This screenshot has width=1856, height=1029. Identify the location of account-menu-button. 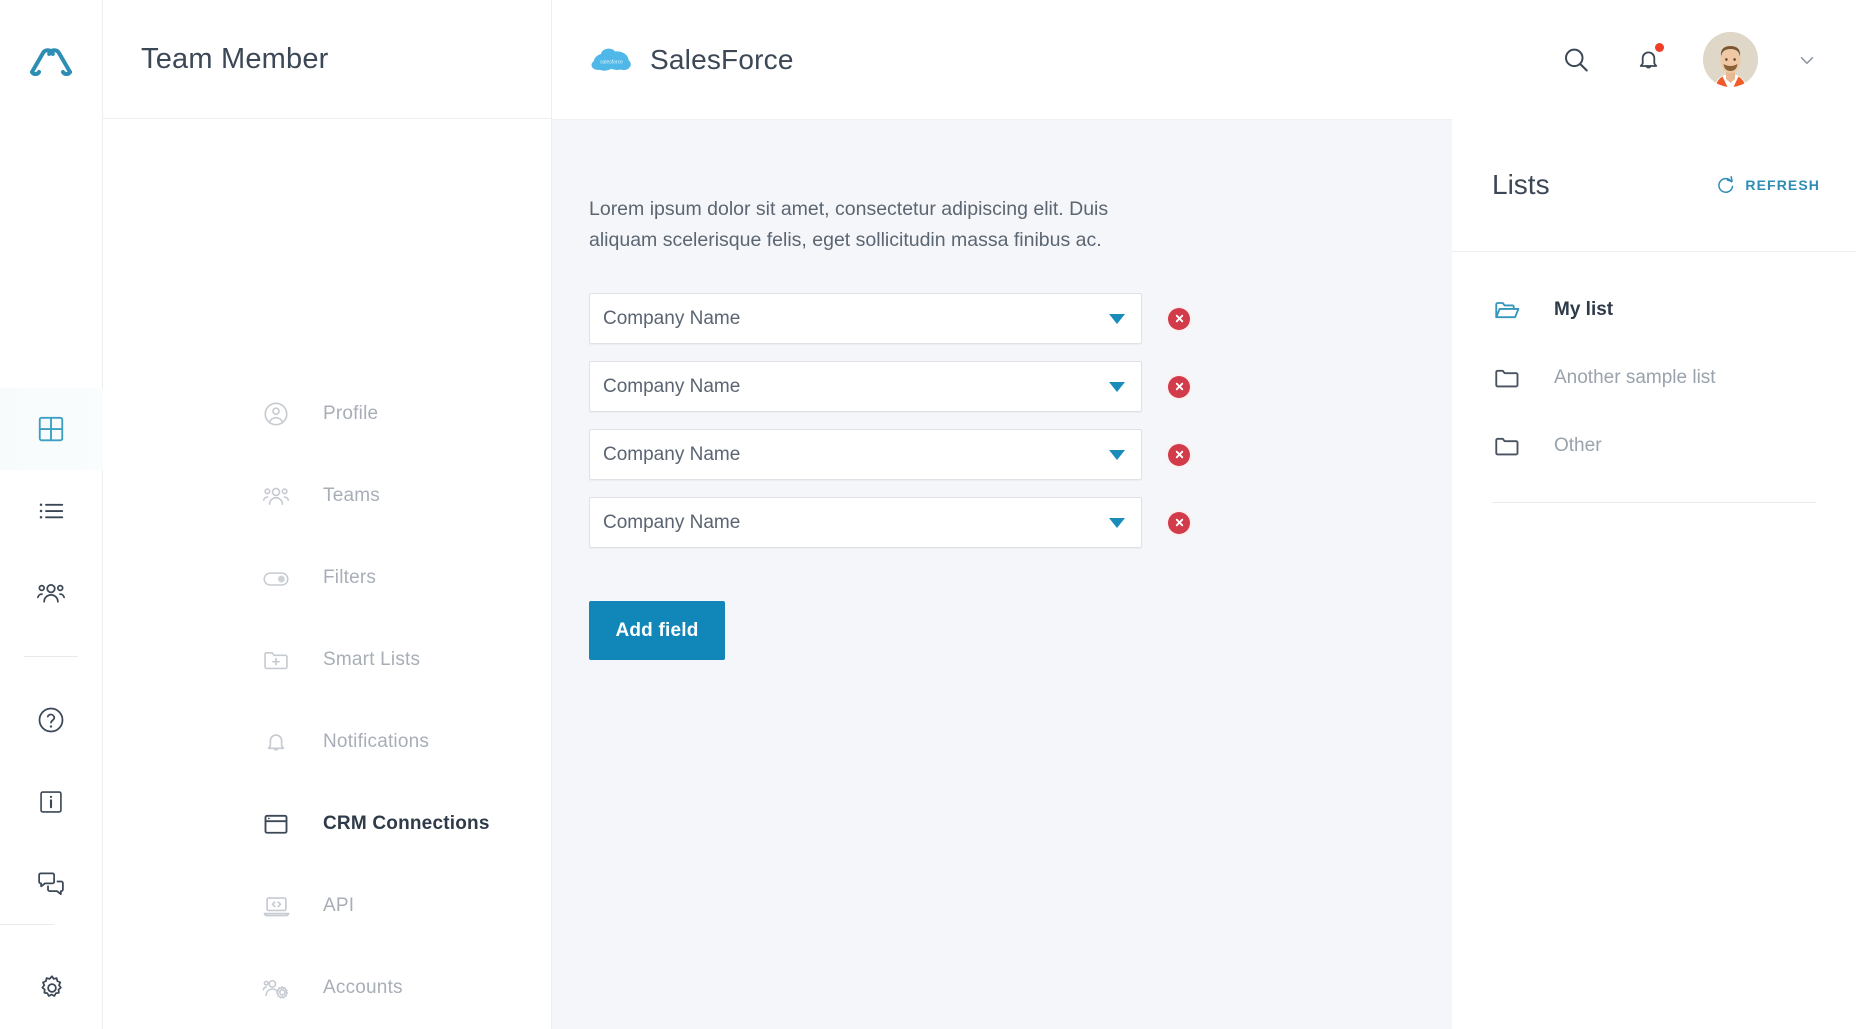
(1807, 60).